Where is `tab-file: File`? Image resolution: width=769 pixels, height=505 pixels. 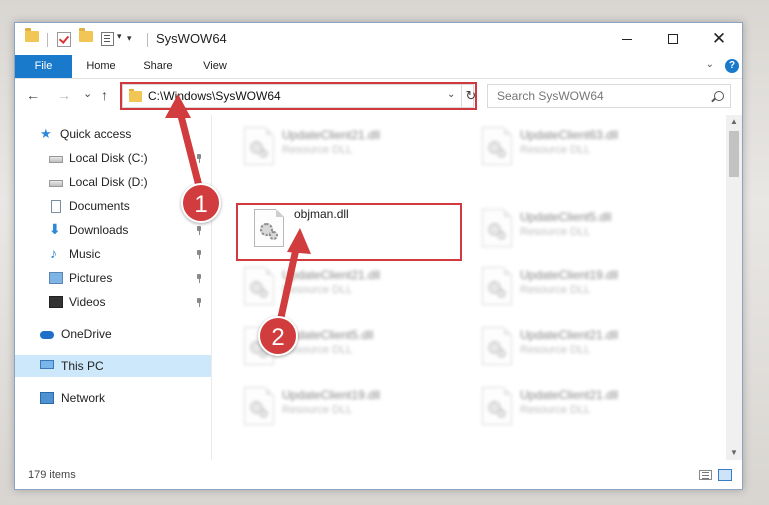 tab-file: File is located at coordinates (43, 66).